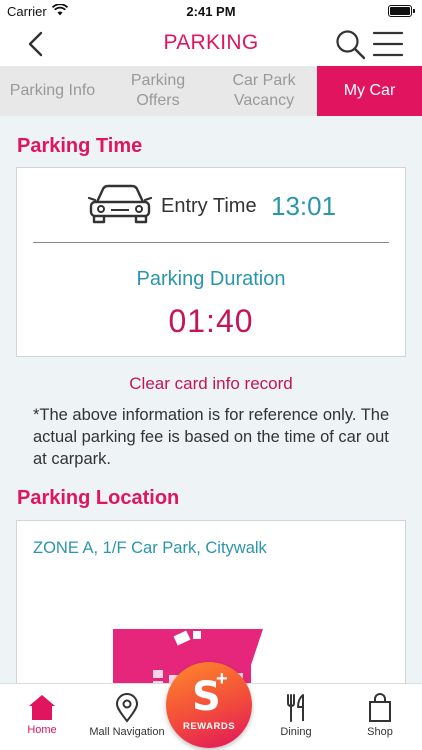 The height and width of the screenshot is (750, 422). What do you see at coordinates (127, 708) in the screenshot?
I see `map-pin-icon` at bounding box center [127, 708].